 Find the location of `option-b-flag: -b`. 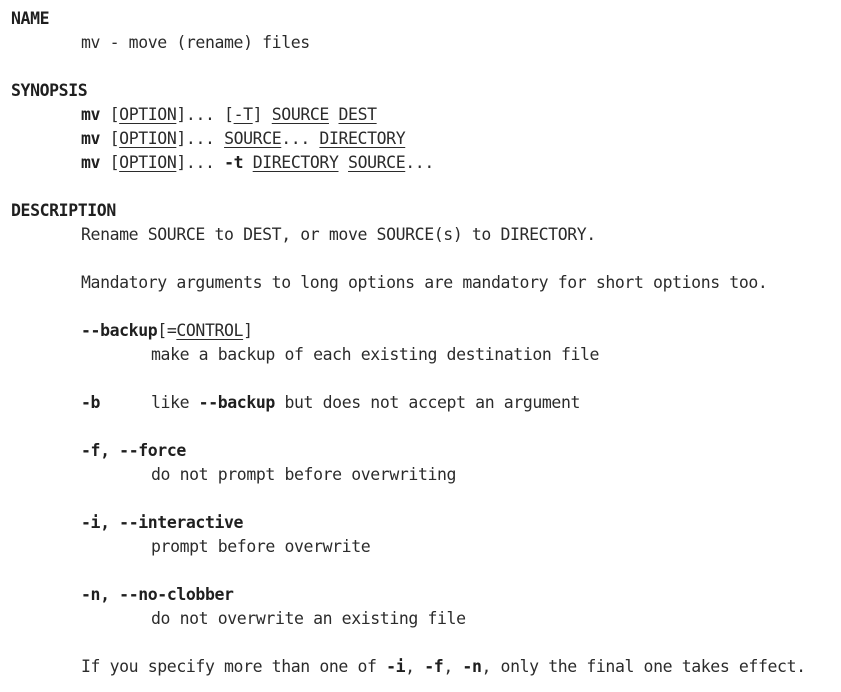

option-b-flag: -b is located at coordinates (91, 402).